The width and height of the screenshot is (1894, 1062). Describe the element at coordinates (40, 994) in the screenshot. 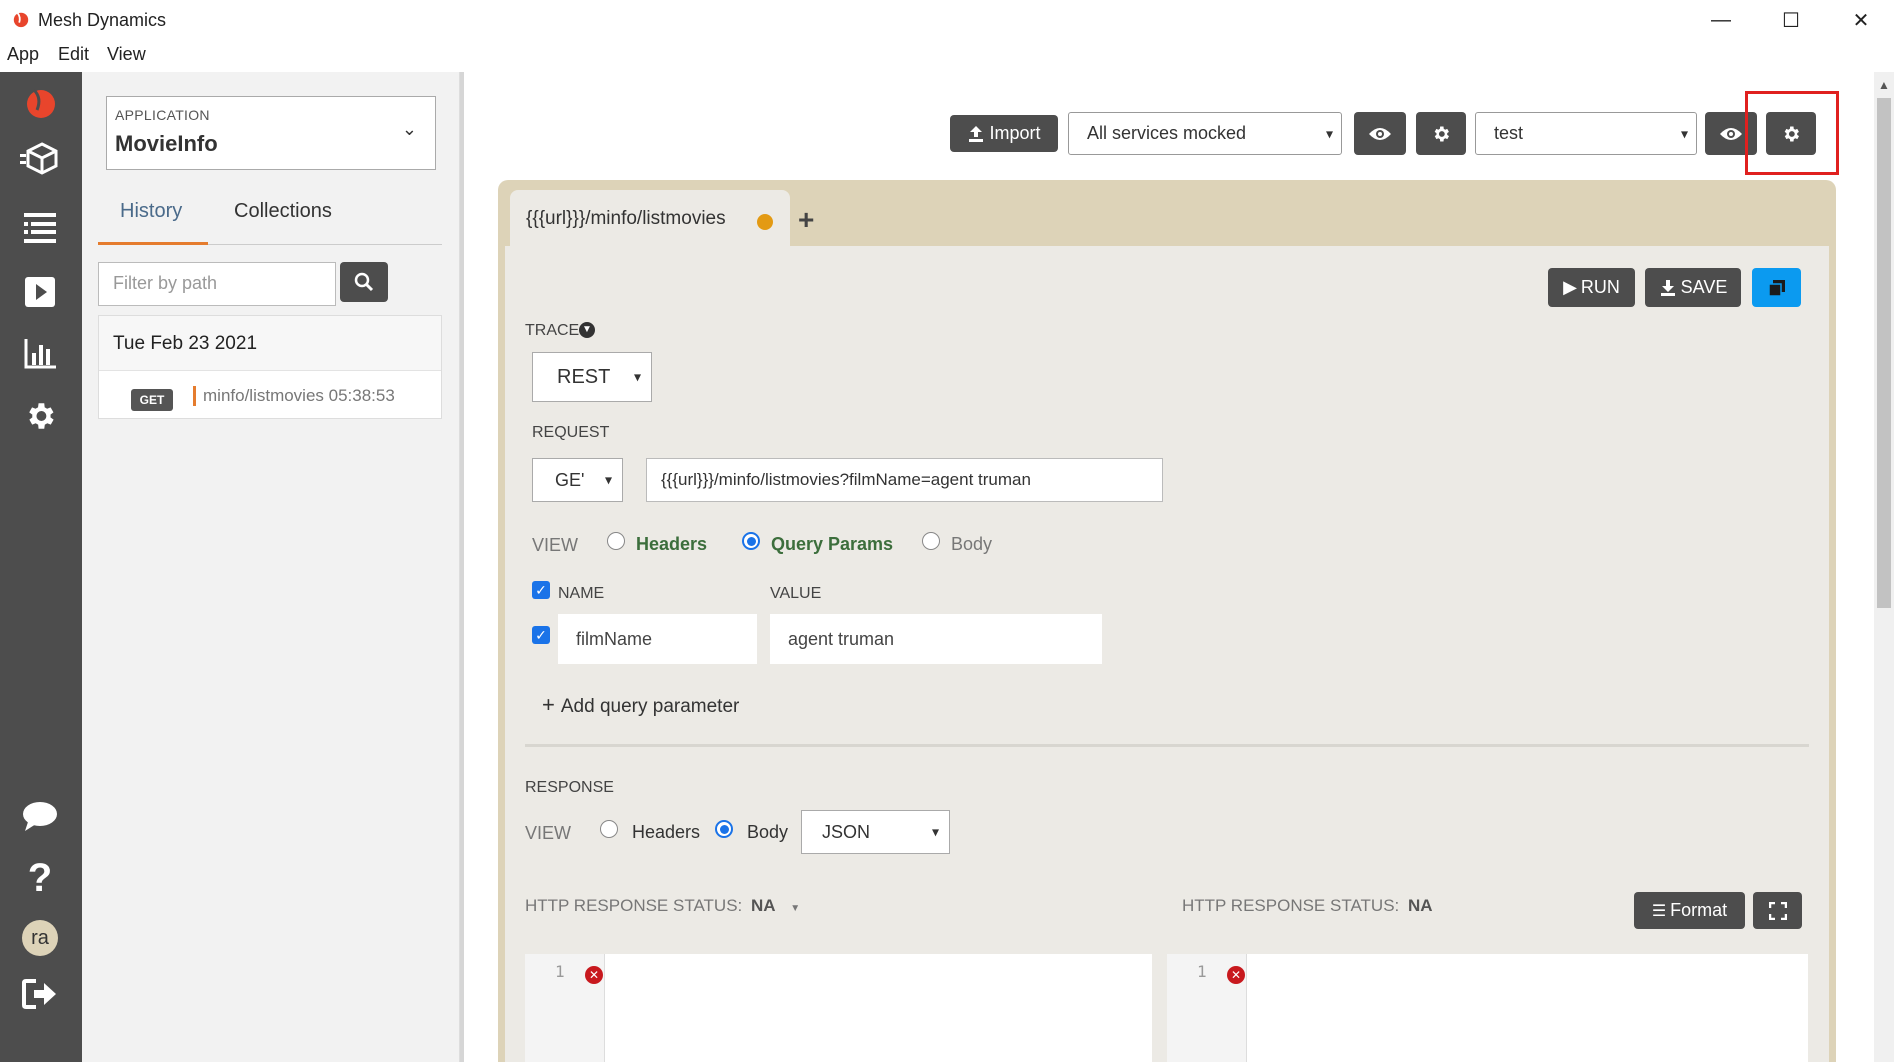

I see `logout-icon` at that location.